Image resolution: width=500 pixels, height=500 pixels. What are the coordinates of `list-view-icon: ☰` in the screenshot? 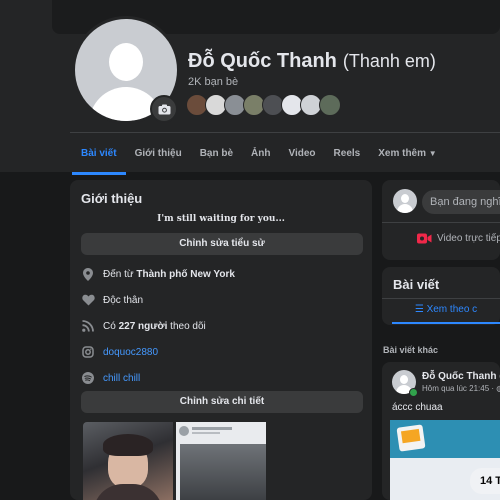 It's located at (419, 309).